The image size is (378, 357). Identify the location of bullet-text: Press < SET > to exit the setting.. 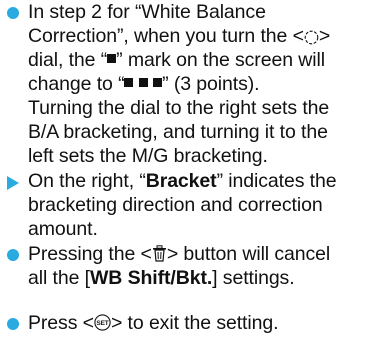
(200, 323).